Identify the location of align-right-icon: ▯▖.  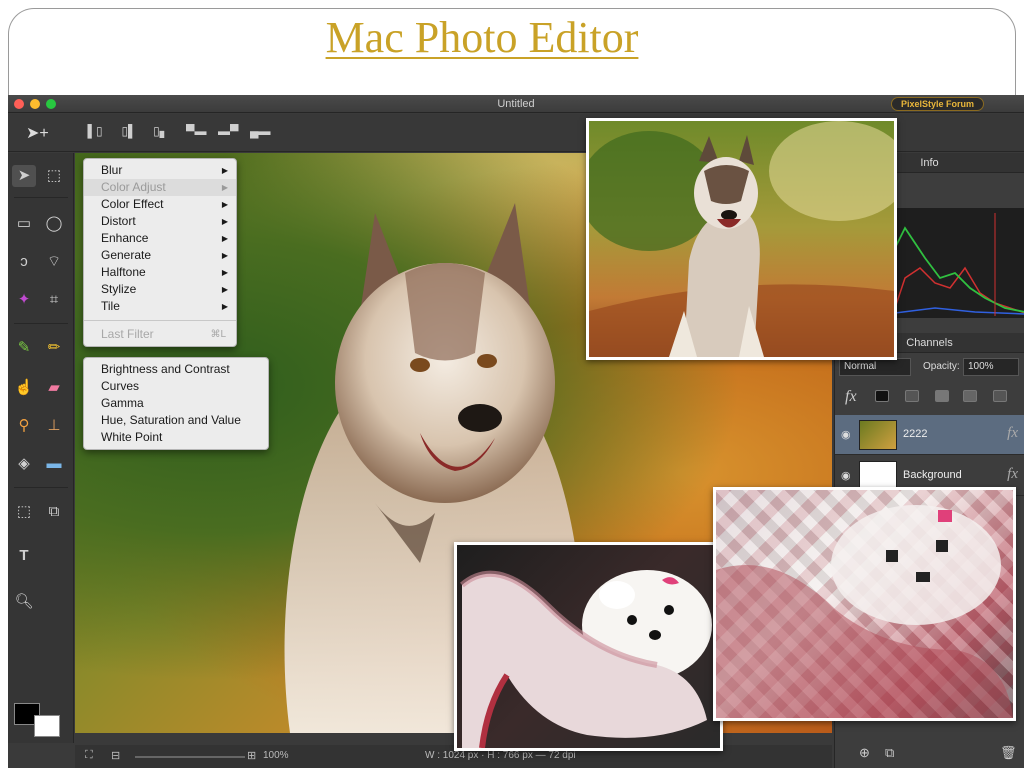
(161, 132).